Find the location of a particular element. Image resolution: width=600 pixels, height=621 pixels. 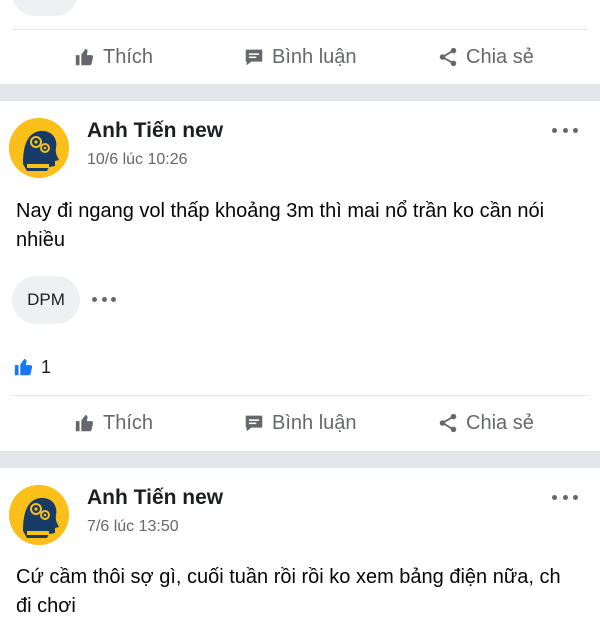

post-timestamp: 7/6 lúc 13:50 is located at coordinates (133, 527).